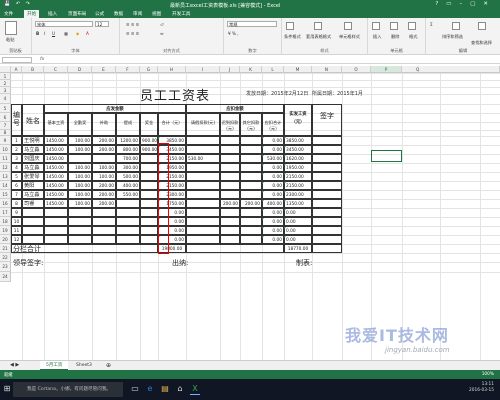 This screenshot has height=400, width=500. I want to click on cell-no: 4, so click(16, 167).